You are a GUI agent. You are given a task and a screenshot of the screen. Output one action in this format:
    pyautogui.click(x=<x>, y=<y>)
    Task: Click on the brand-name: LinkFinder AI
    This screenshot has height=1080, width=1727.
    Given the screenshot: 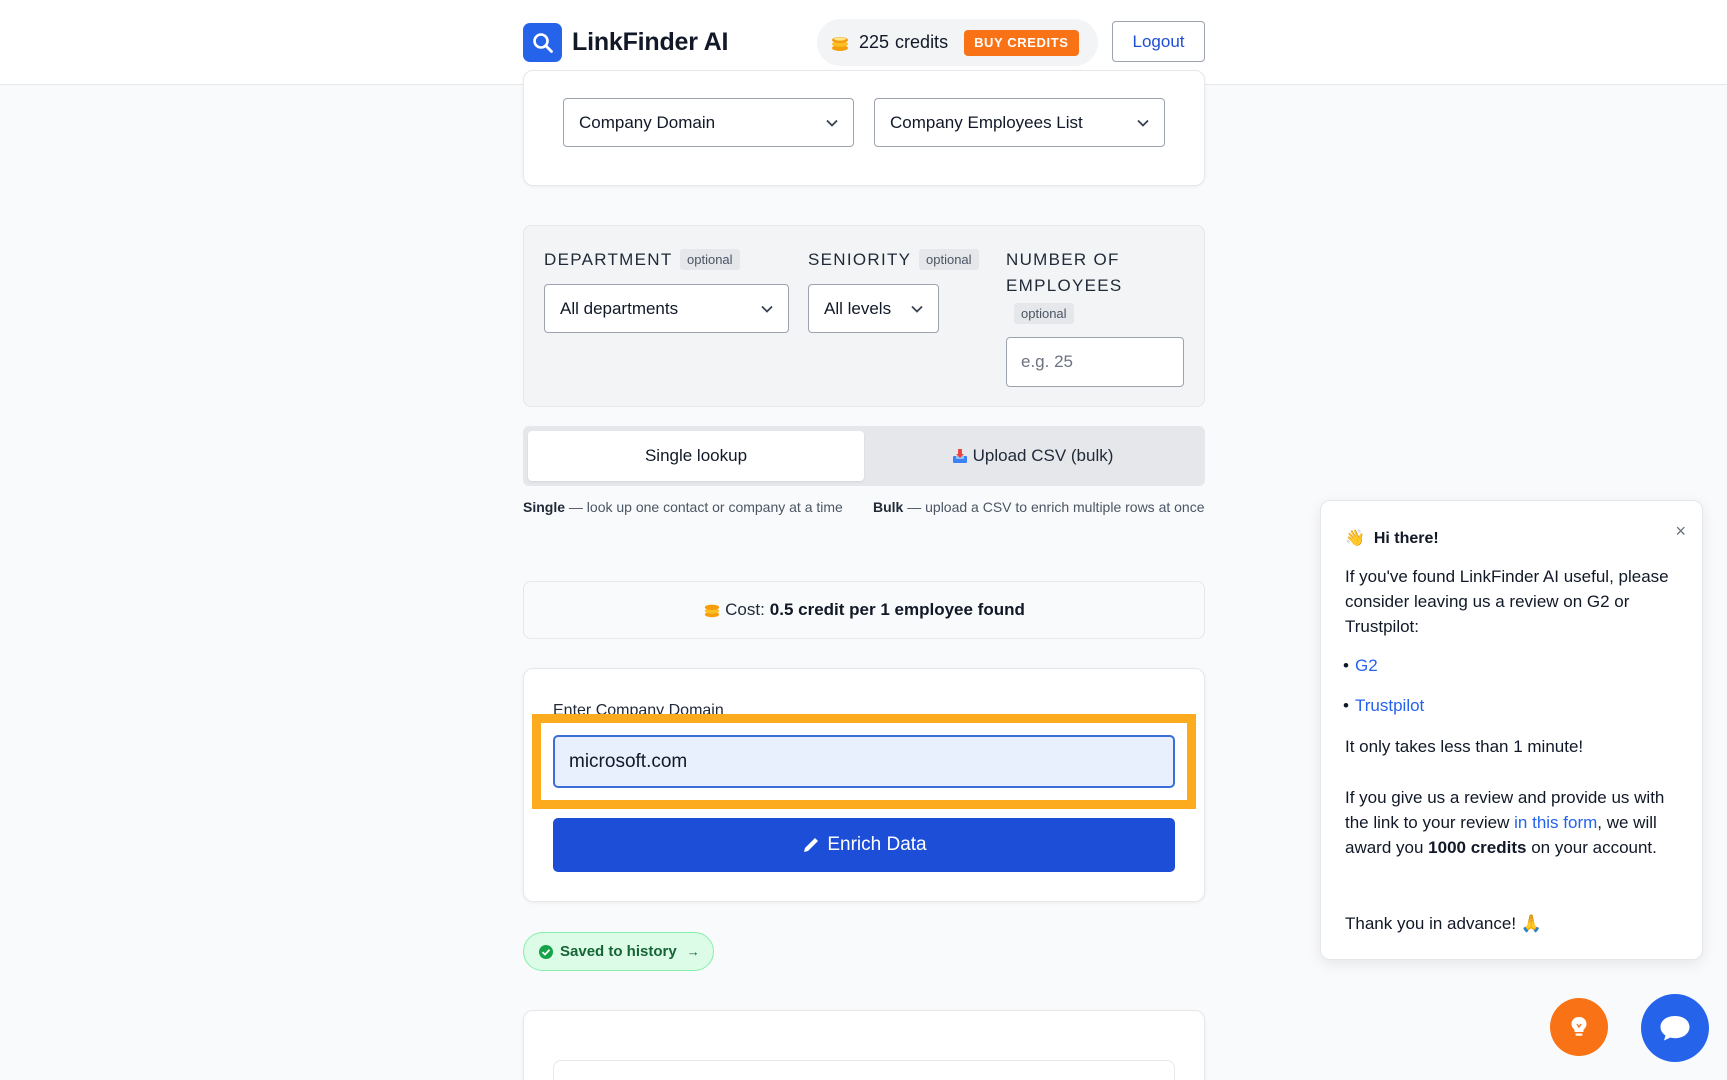 What is the action you would take?
    pyautogui.click(x=650, y=42)
    